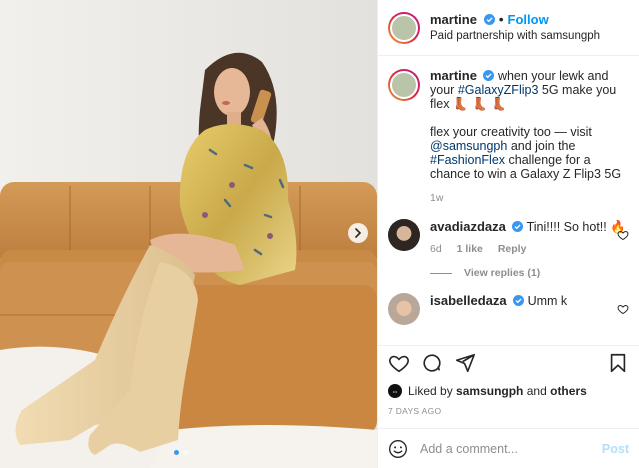 The width and height of the screenshot is (639, 468). I want to click on liked-by-connector: and, so click(536, 391).